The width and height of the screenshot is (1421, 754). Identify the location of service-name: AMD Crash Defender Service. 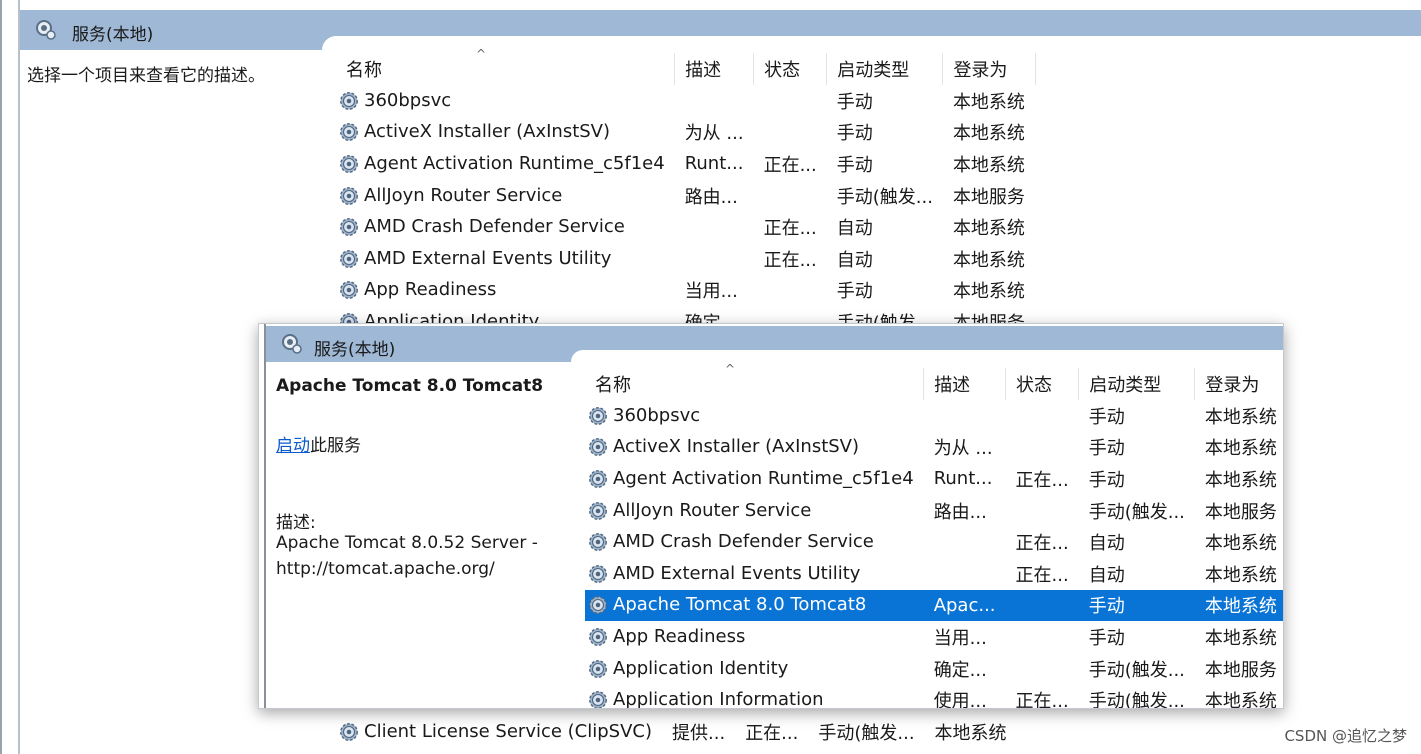
(505, 227).